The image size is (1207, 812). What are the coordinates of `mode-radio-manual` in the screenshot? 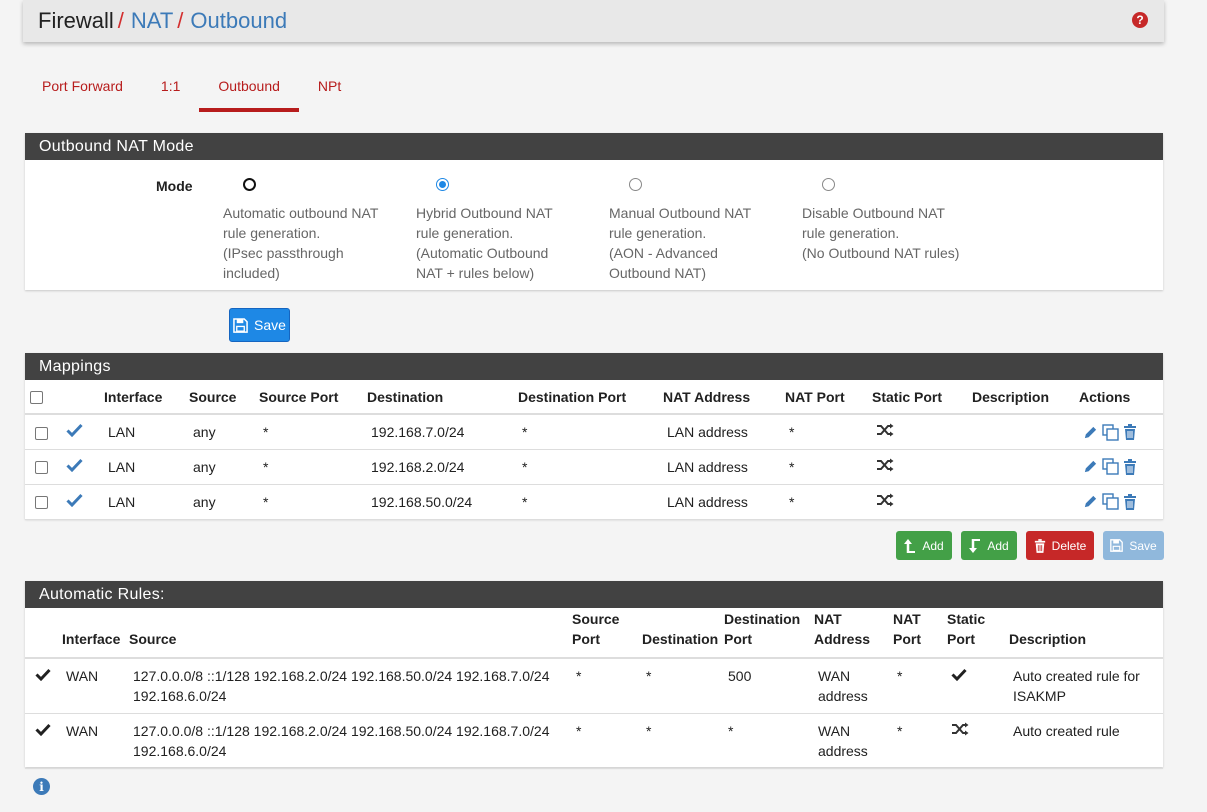 It's located at (635, 184).